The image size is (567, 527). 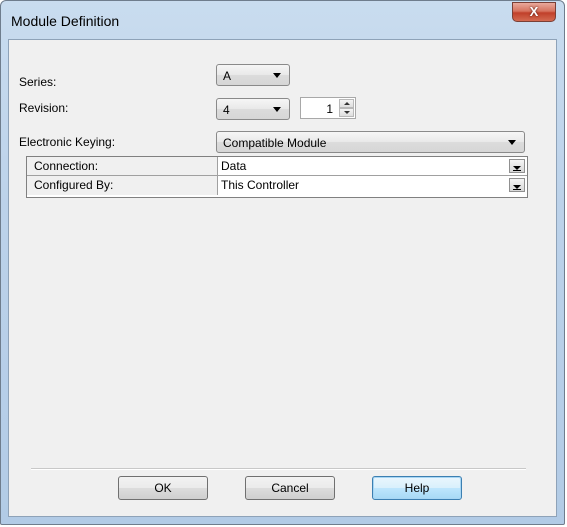 I want to click on cancel-button: Cancel, so click(x=290, y=488).